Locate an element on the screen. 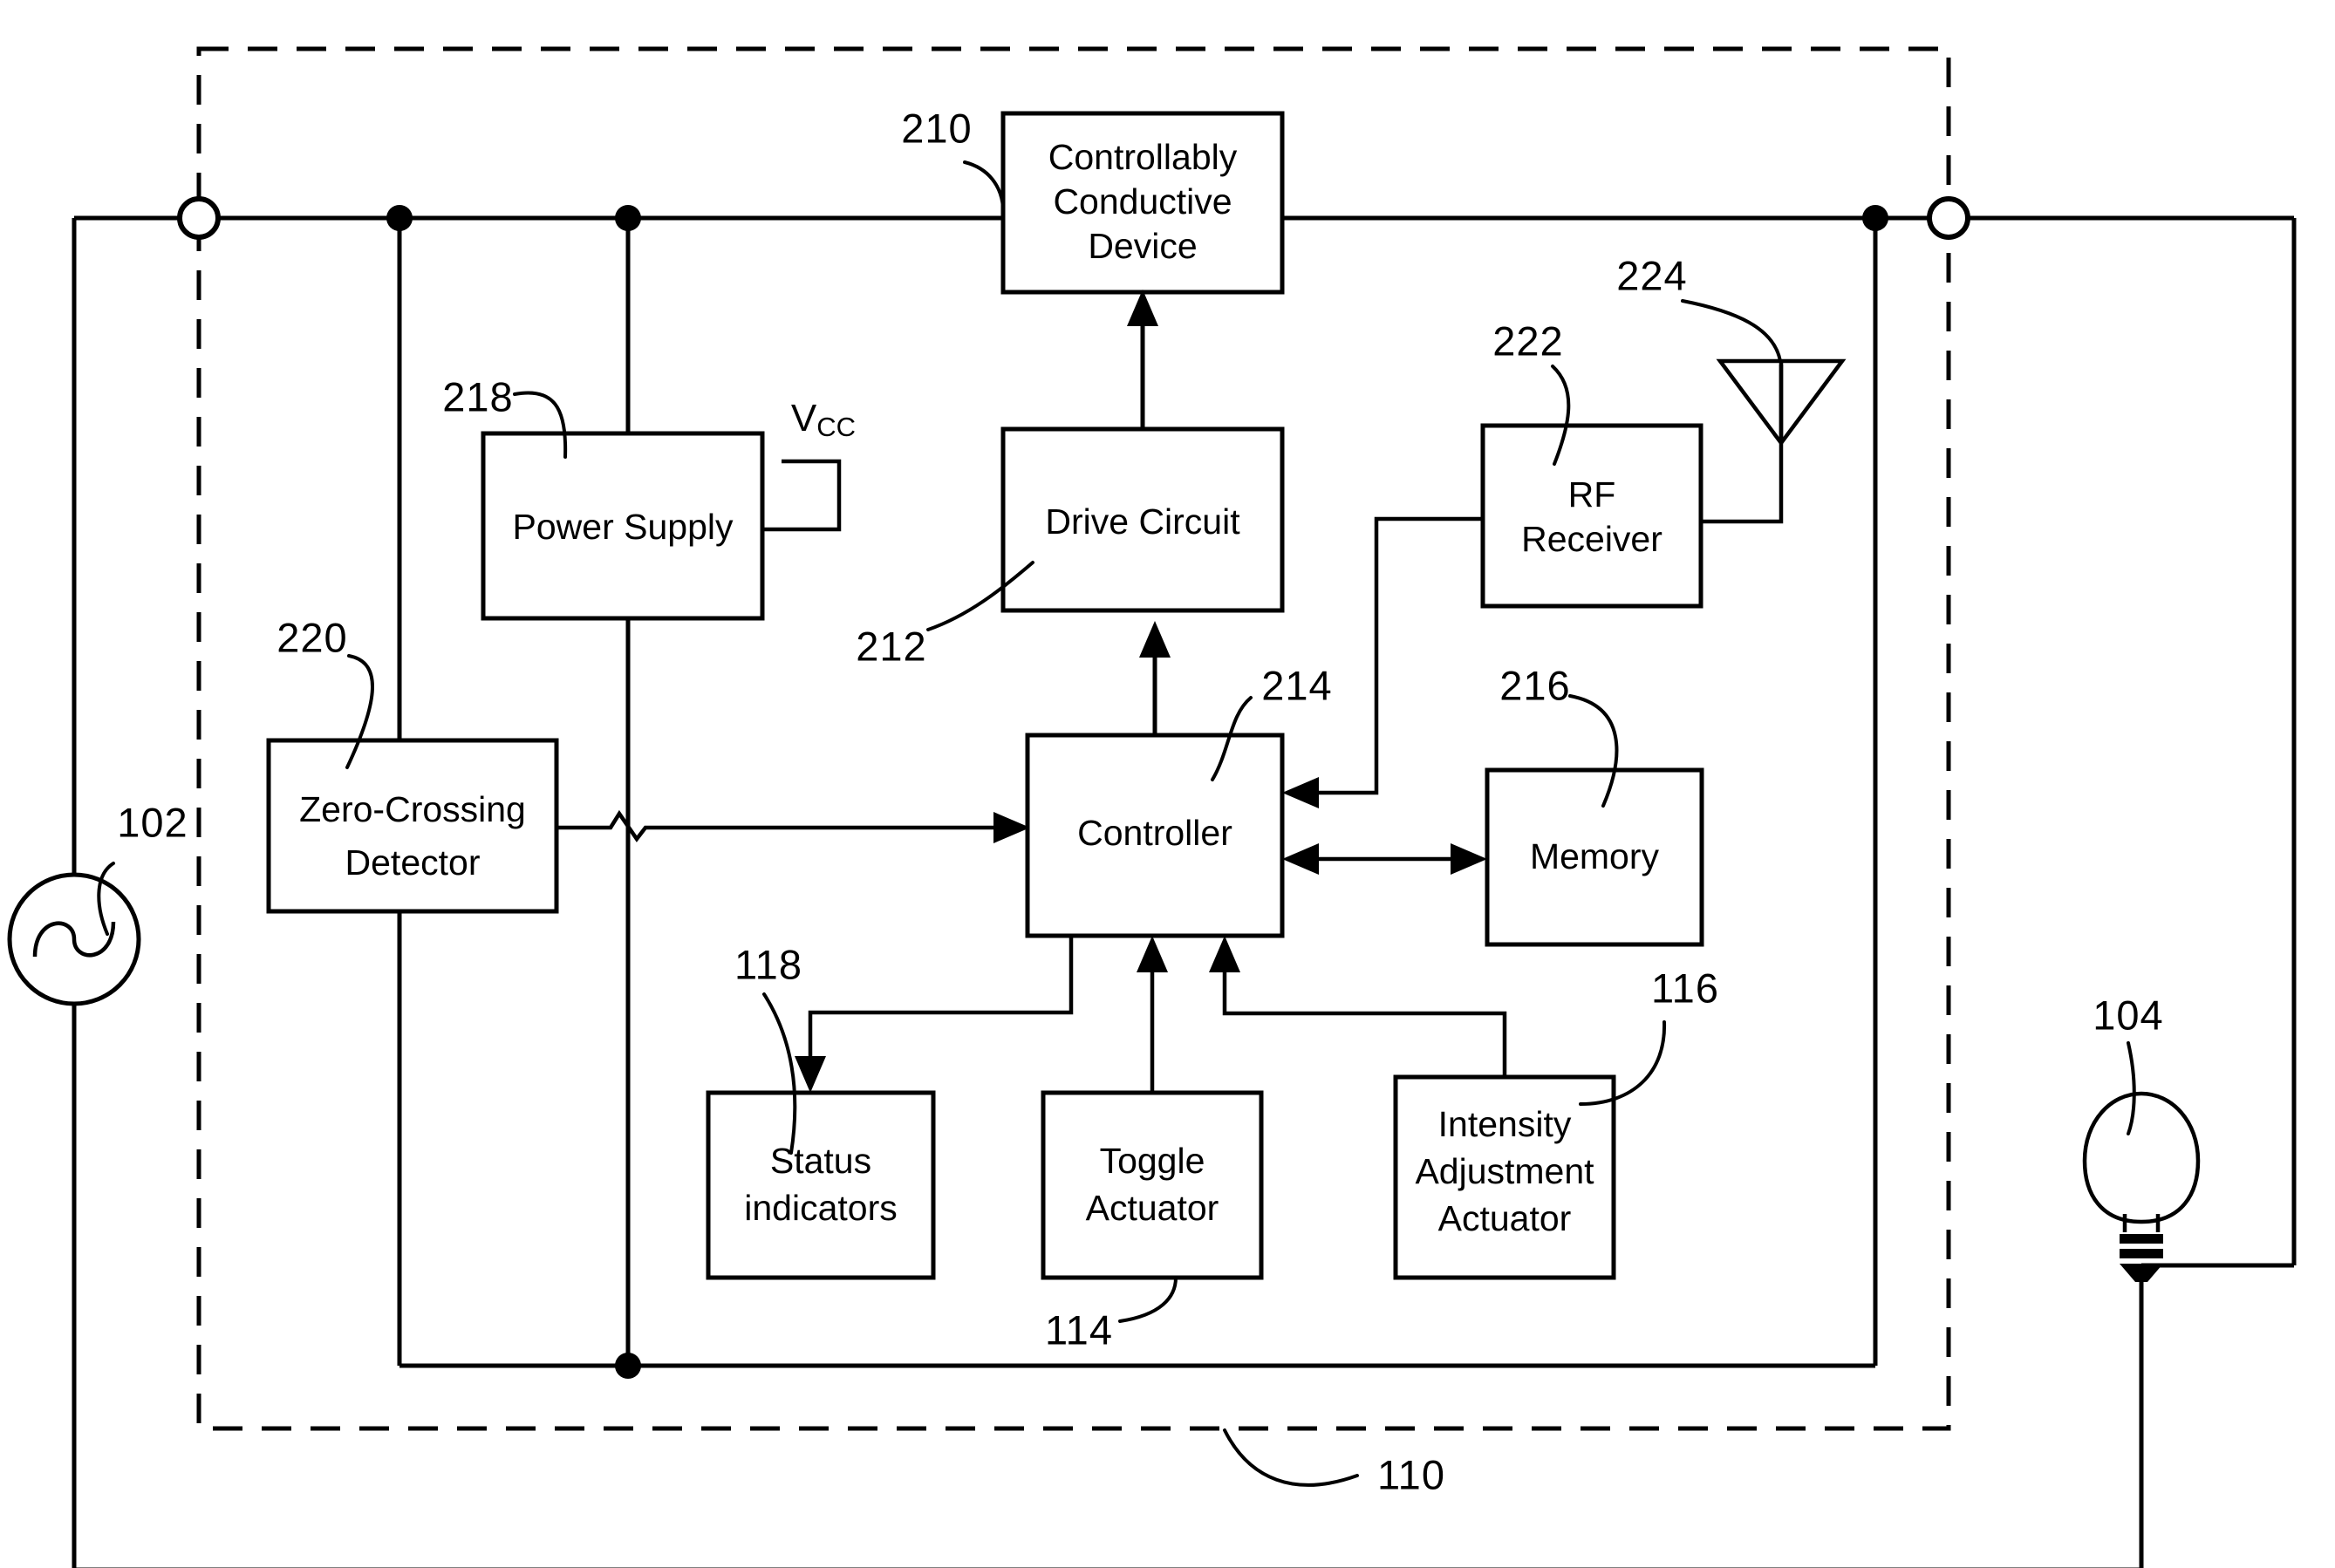 The height and width of the screenshot is (1568, 2335). block-rf-receiver is located at coordinates (1591, 516).